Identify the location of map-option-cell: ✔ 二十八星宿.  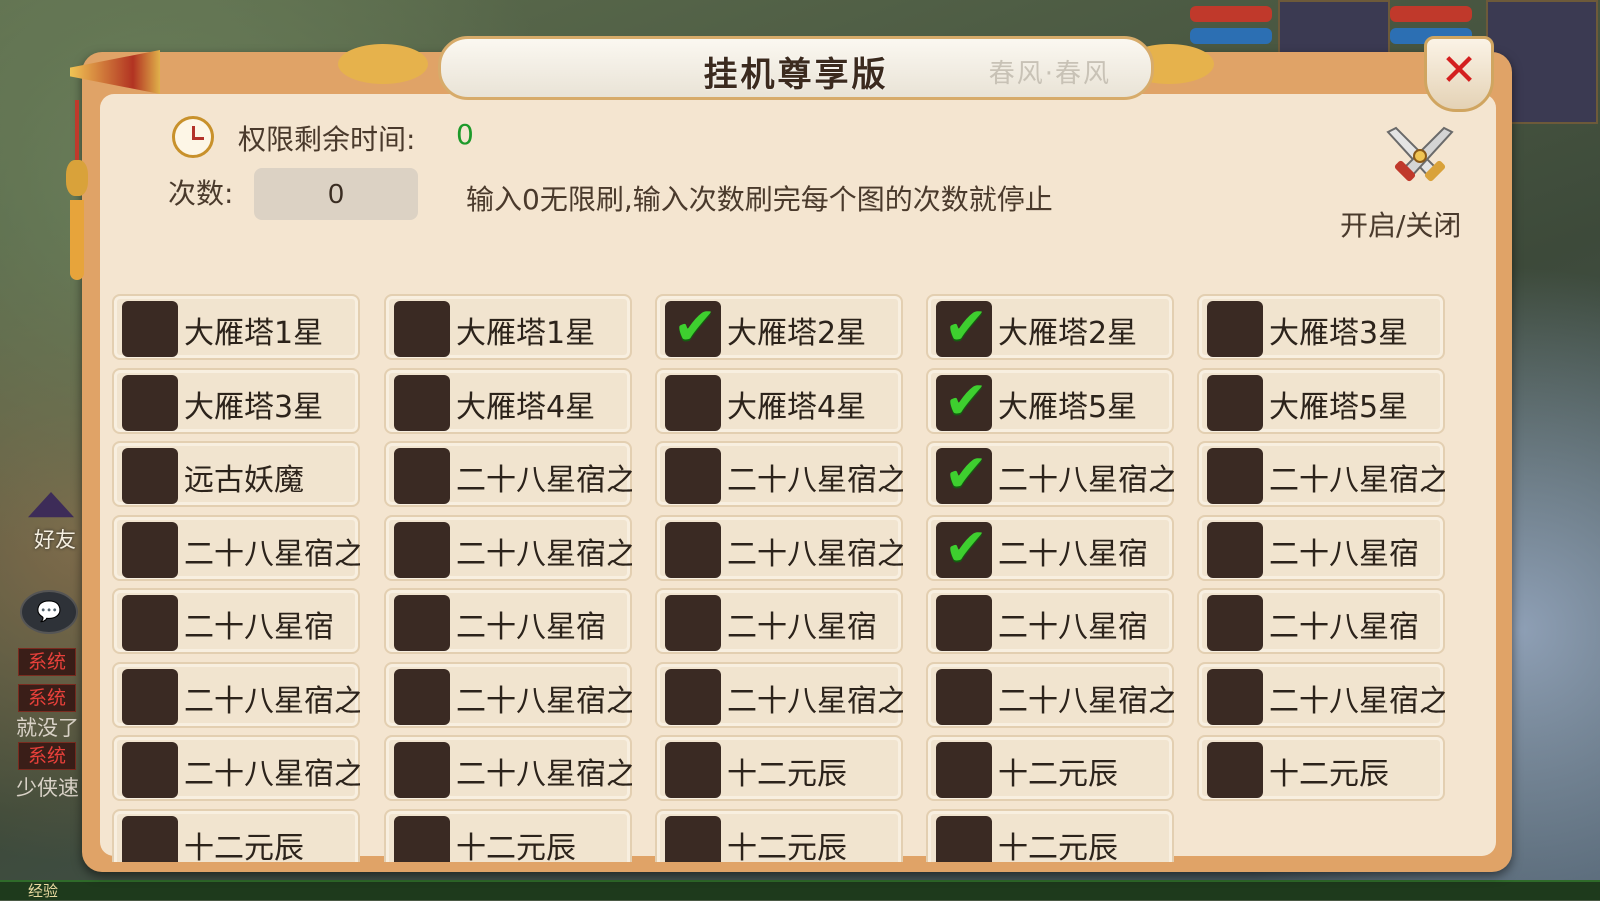
(1050, 547).